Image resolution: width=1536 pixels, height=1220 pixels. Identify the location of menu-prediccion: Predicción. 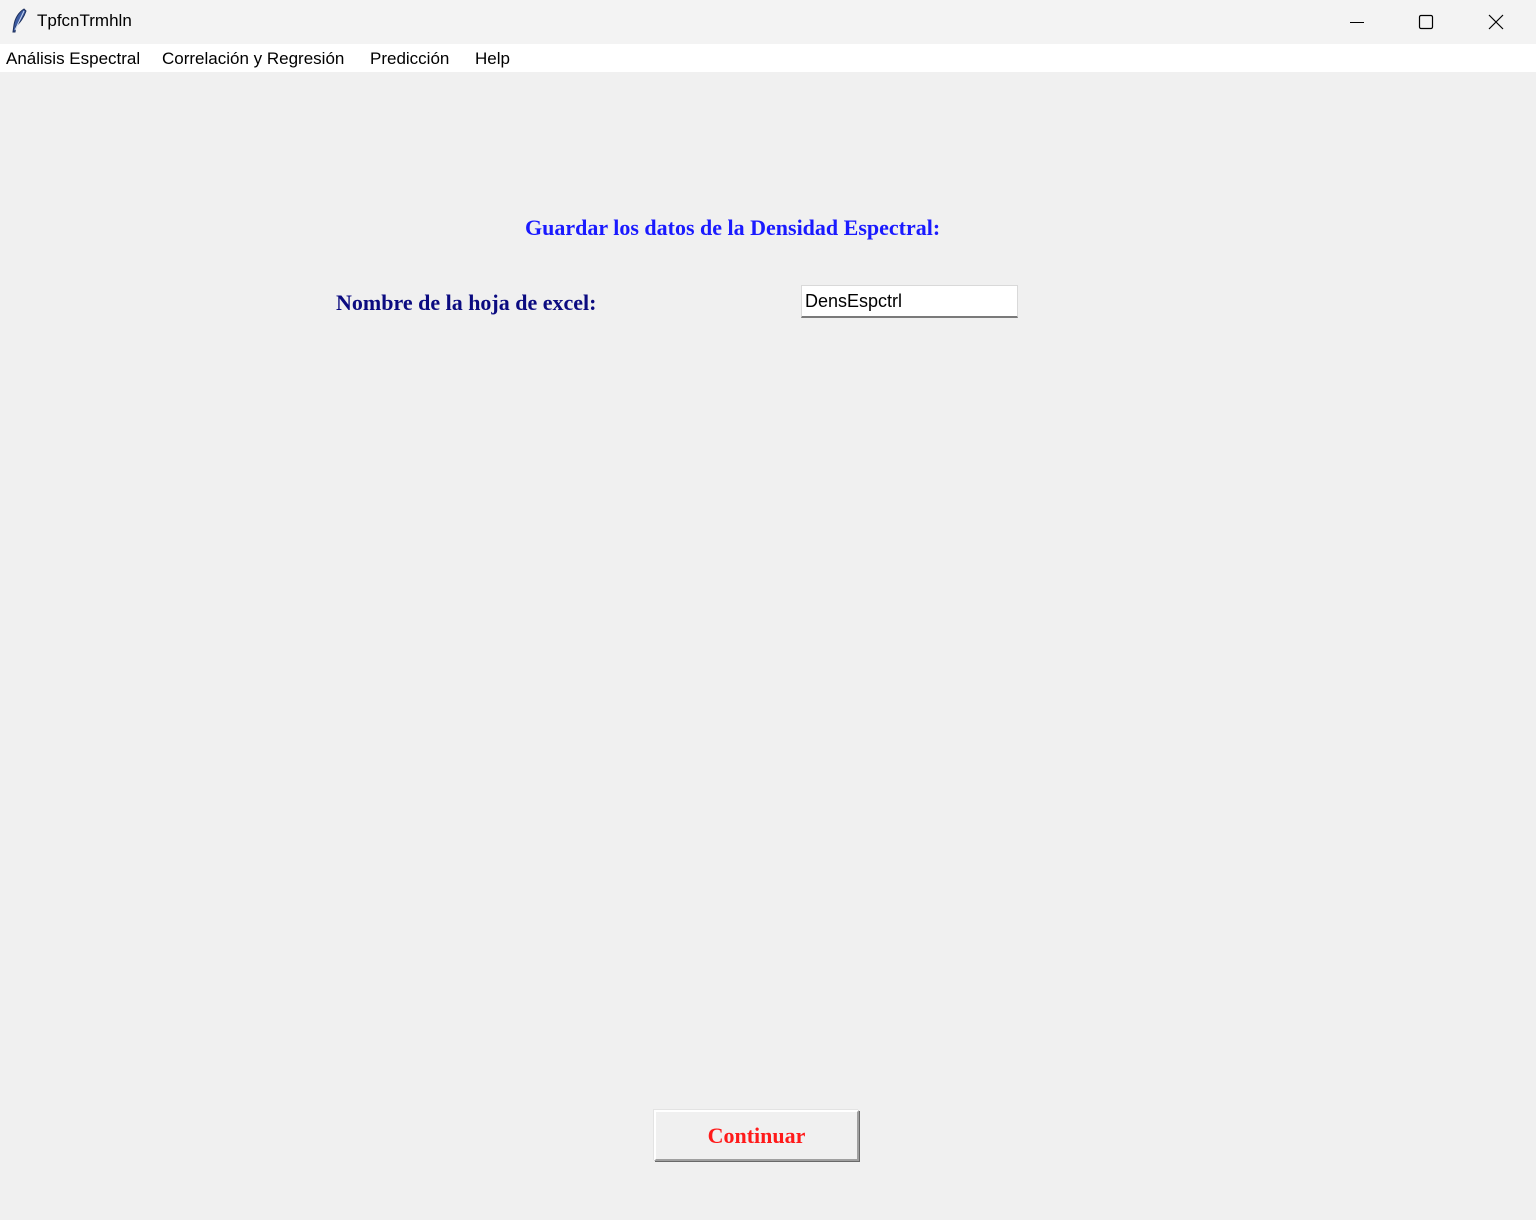
(409, 59).